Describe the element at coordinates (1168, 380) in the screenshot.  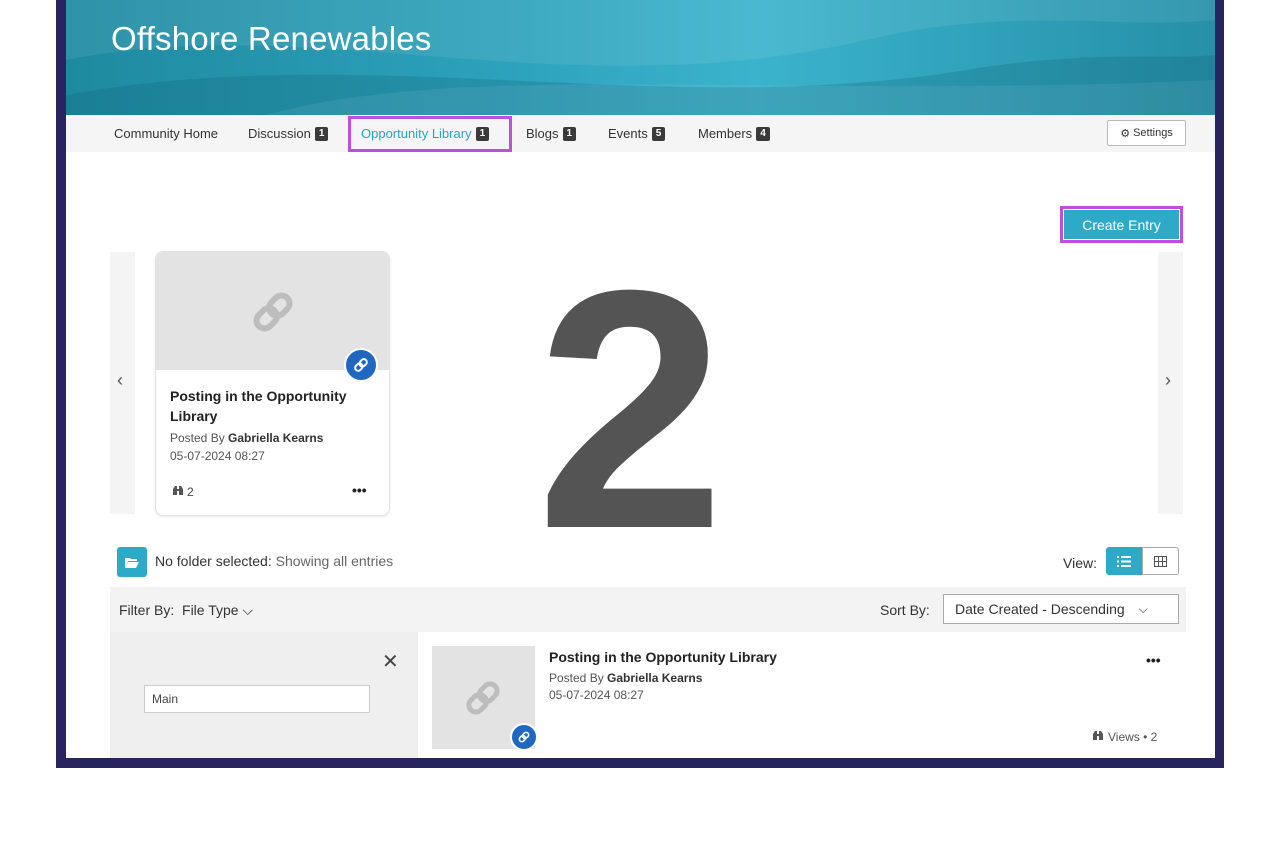
I see `chevron-right-icon: ›` at that location.